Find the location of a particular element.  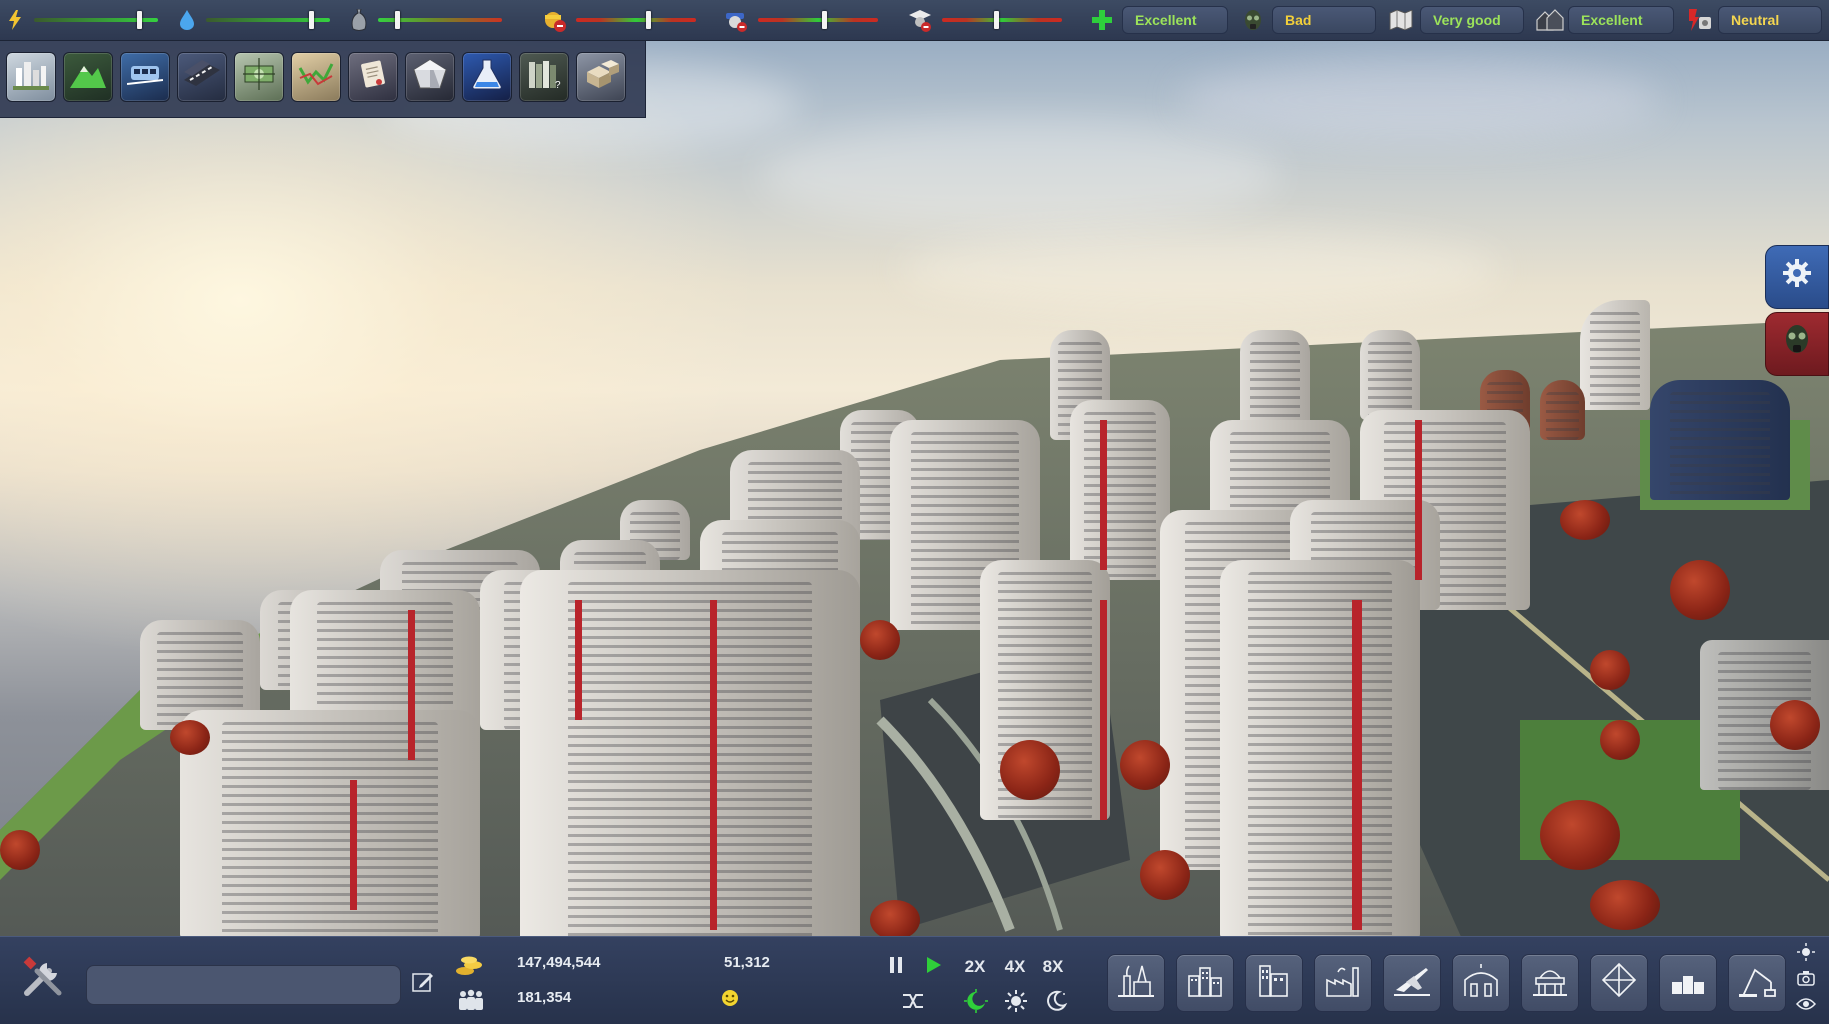

gem-icon is located at coordinates (430, 77).